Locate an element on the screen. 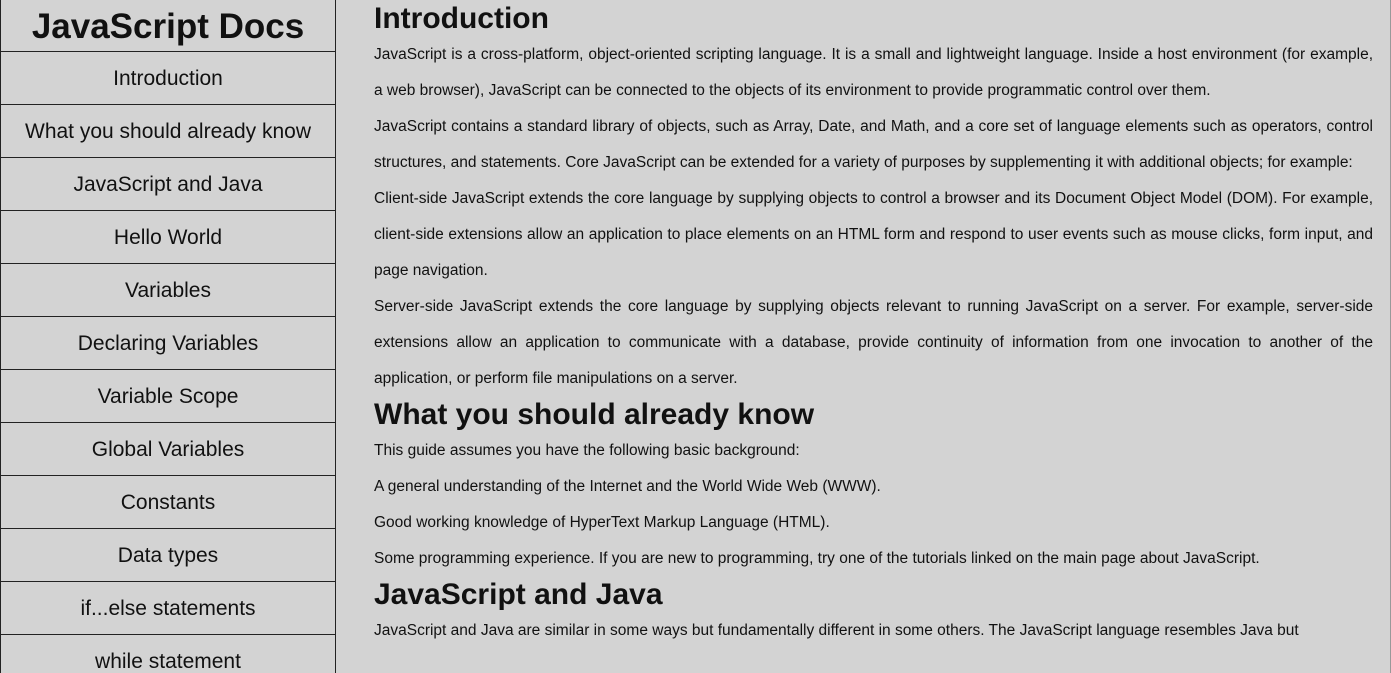 The width and height of the screenshot is (1391, 673). nav-link-javascript-and-java: JavaScript and Java is located at coordinates (168, 184).